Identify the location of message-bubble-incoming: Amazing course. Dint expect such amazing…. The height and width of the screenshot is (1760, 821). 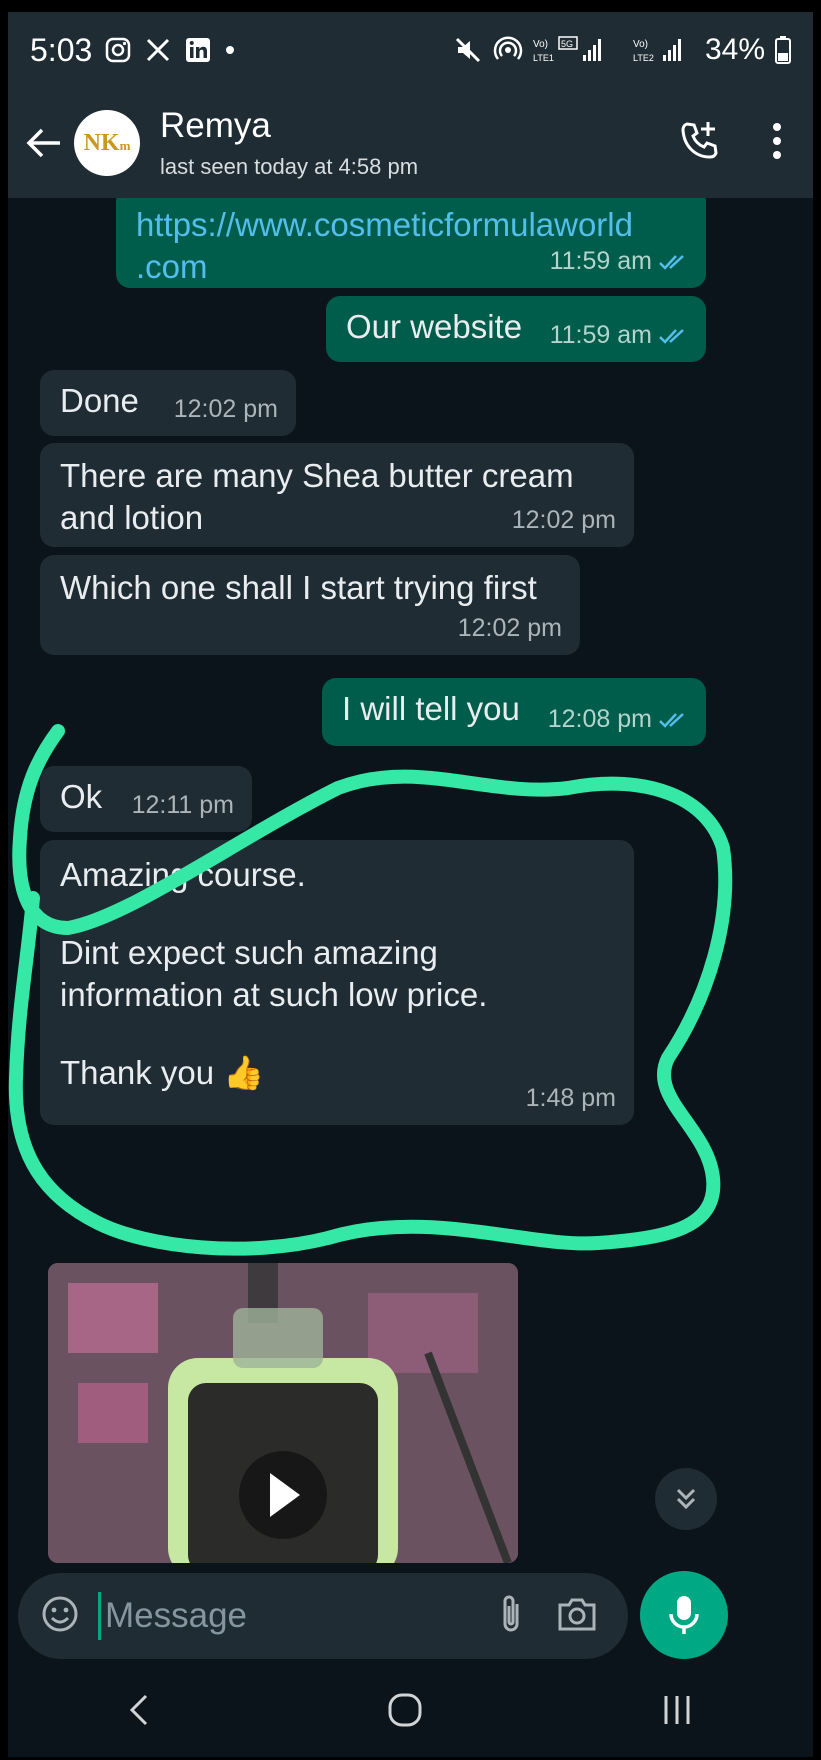
(337, 982).